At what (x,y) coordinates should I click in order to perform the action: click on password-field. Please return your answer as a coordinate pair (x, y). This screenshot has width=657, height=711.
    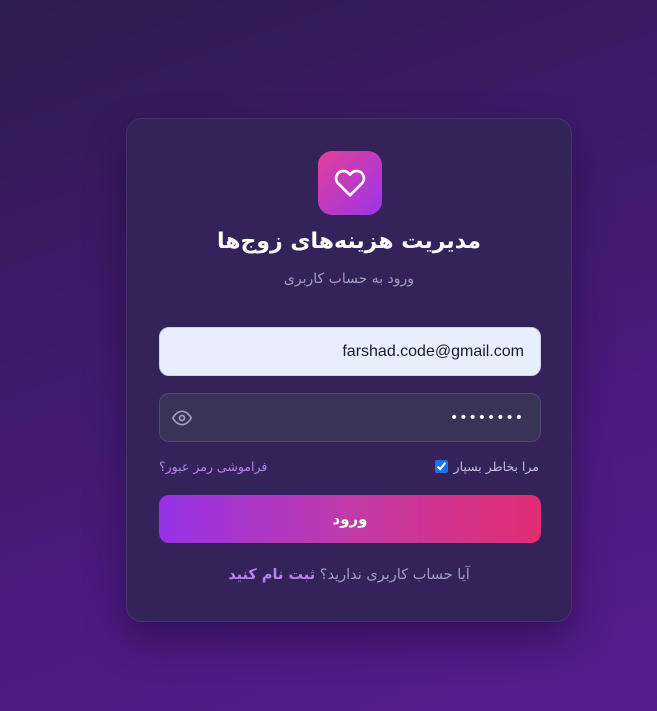
    Looking at the image, I should click on (350, 417).